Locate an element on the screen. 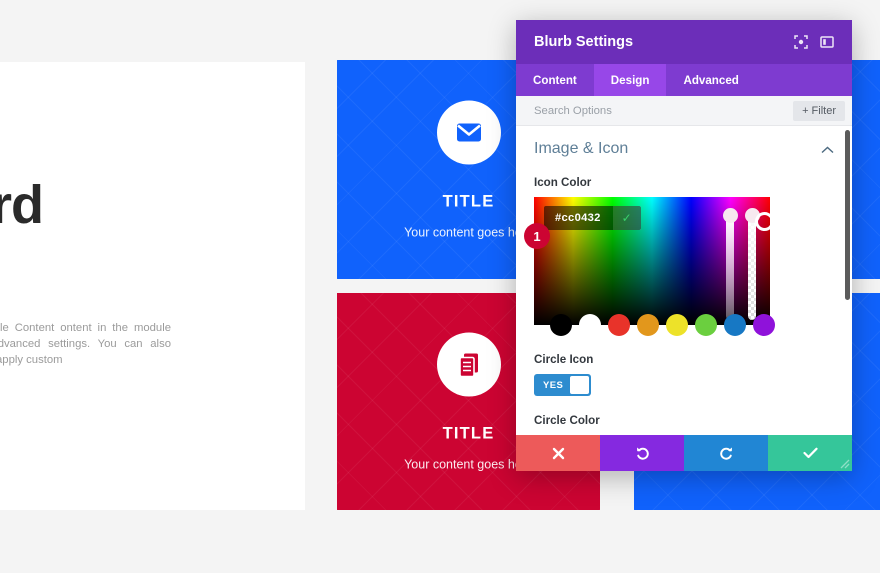  chevron-up-icon is located at coordinates (827, 149).